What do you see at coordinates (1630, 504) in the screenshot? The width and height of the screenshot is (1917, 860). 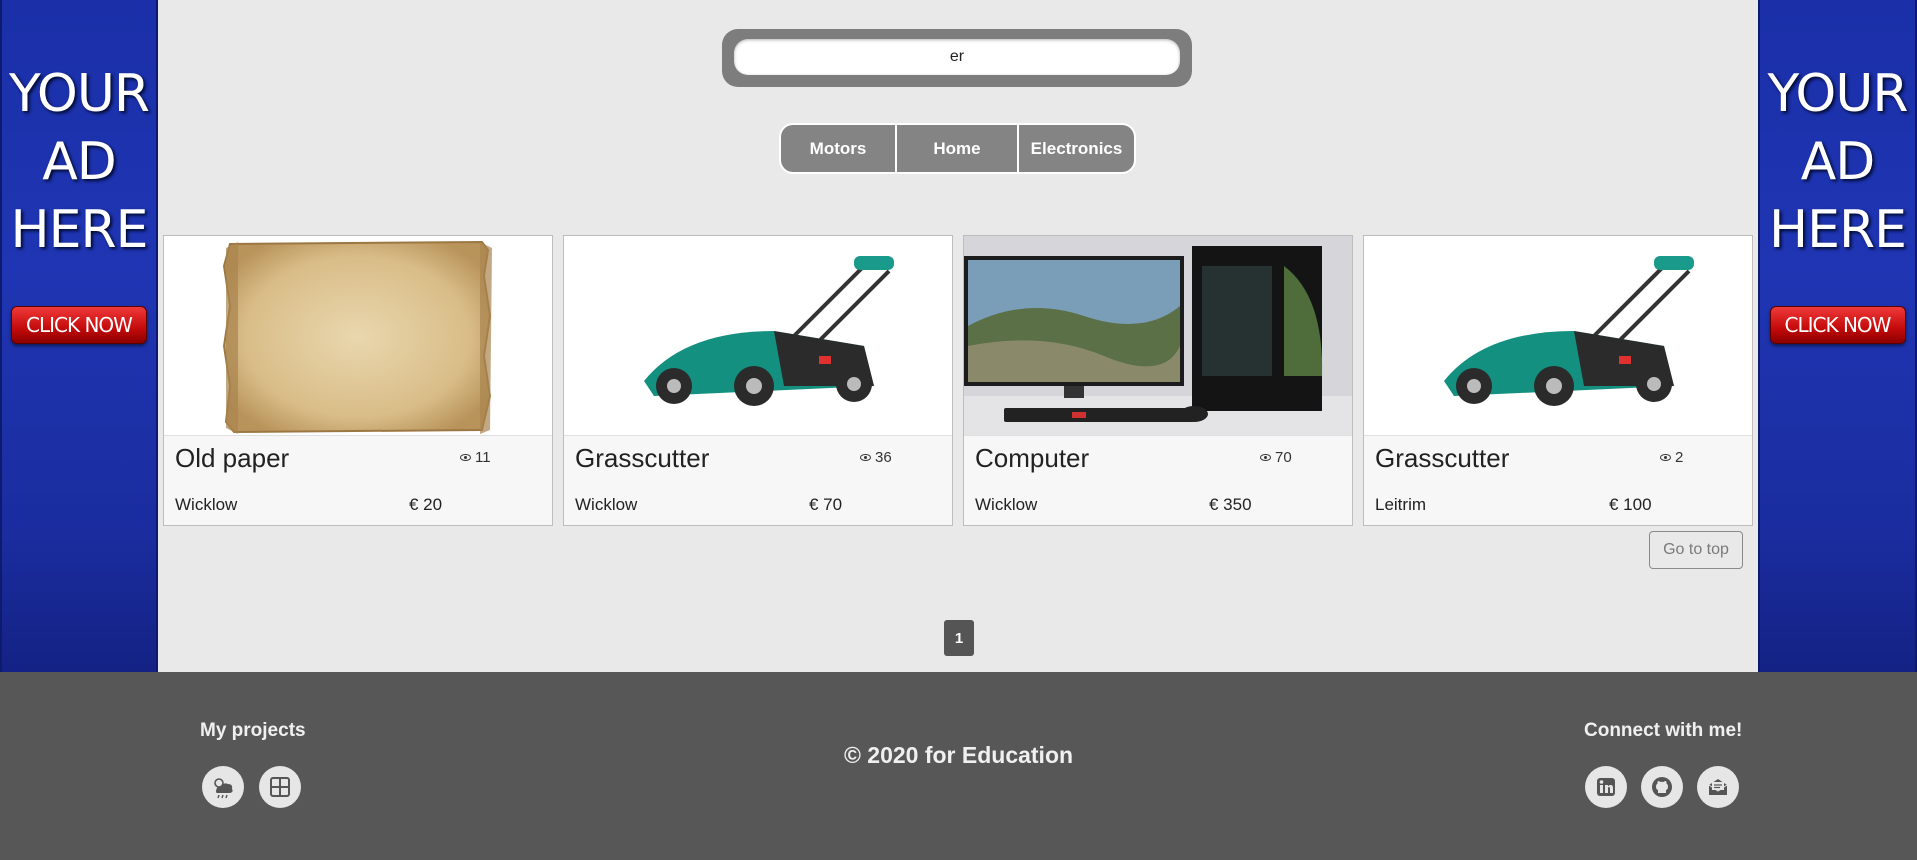 I see `listing-price: € 100` at bounding box center [1630, 504].